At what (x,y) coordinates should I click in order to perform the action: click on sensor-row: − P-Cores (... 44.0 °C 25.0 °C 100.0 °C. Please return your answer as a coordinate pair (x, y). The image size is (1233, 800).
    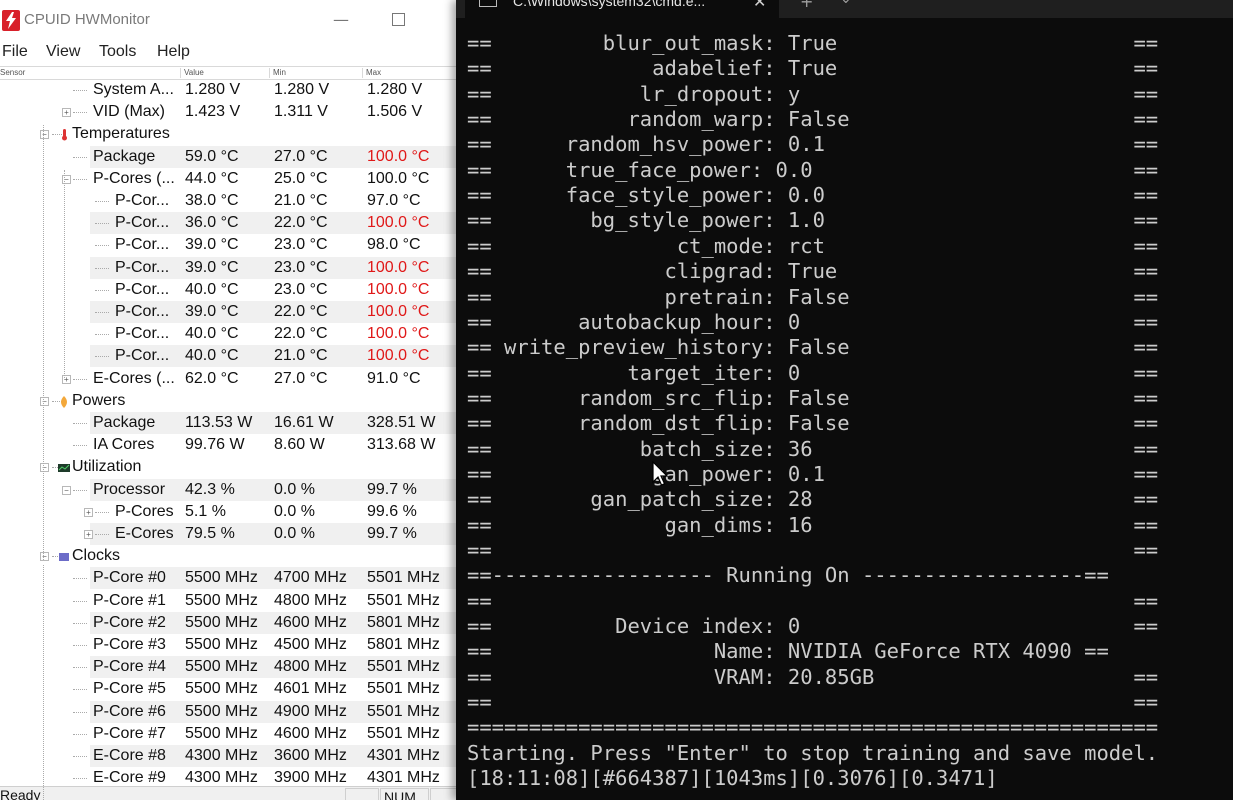
    Looking at the image, I should click on (229, 179).